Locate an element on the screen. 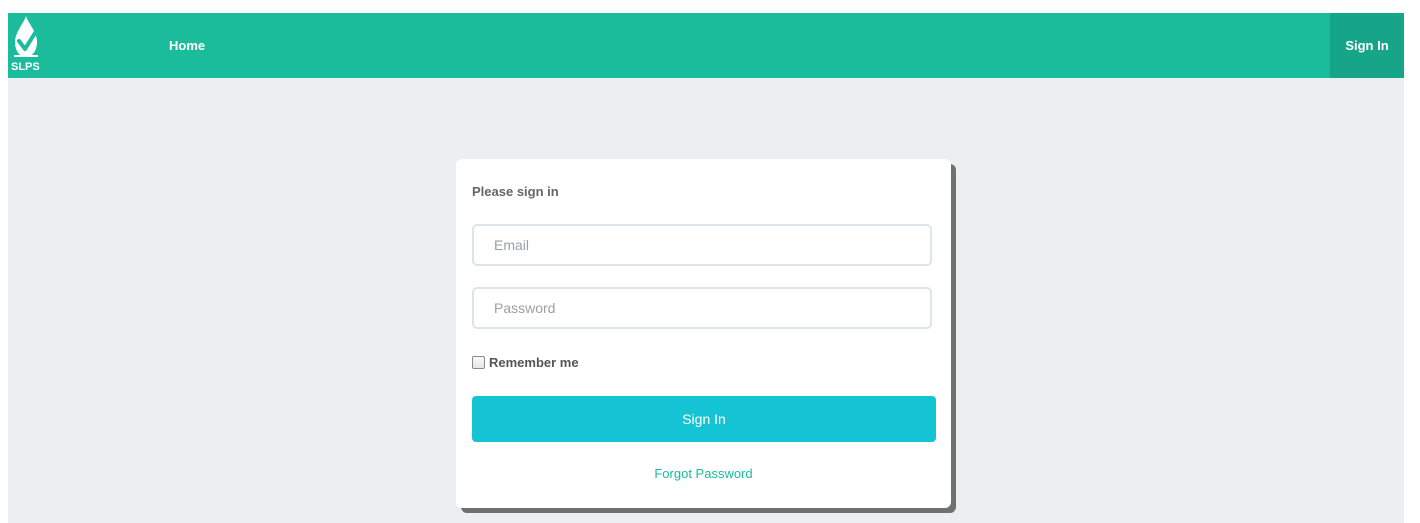 The width and height of the screenshot is (1420, 523). forgot-password-link: Forgot Password is located at coordinates (703, 473).